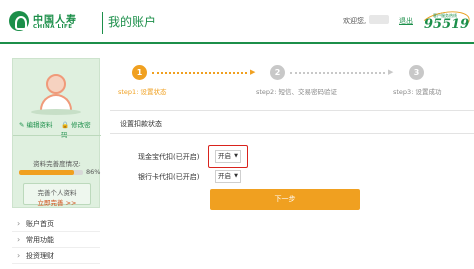  What do you see at coordinates (224, 176) in the screenshot?
I see `bank-debit-select-value: 开启` at bounding box center [224, 176].